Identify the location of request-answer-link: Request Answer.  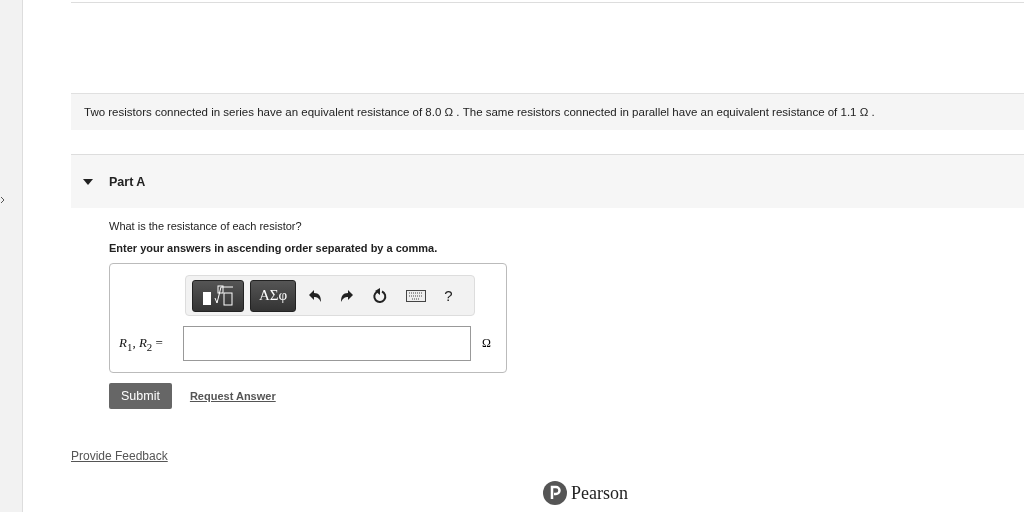
(232, 396).